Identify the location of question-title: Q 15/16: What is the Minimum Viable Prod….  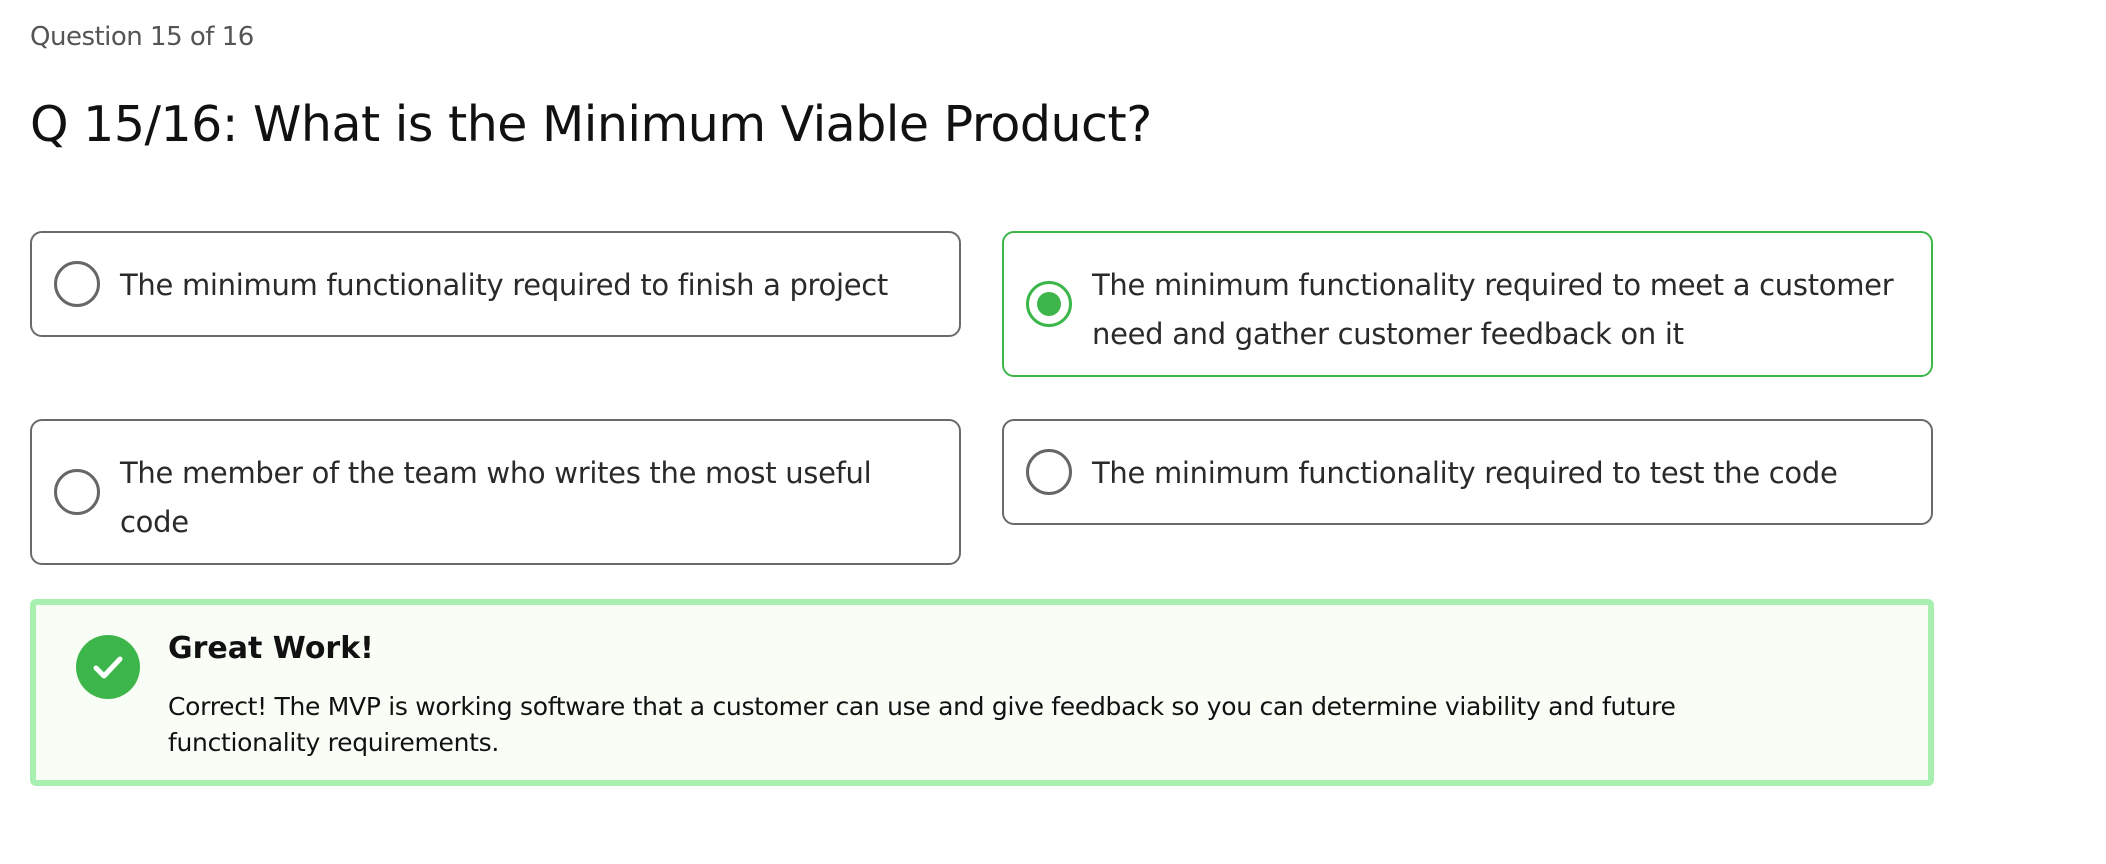
(591, 124).